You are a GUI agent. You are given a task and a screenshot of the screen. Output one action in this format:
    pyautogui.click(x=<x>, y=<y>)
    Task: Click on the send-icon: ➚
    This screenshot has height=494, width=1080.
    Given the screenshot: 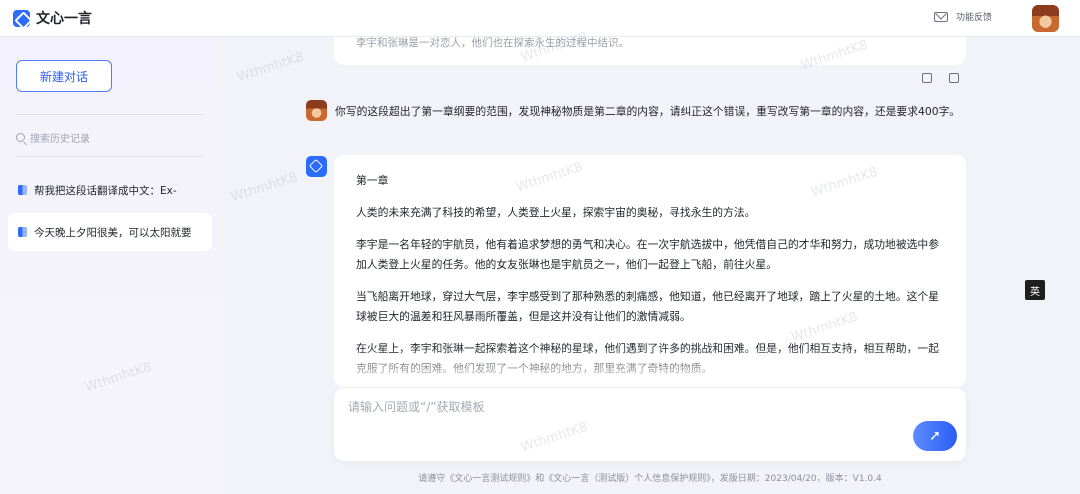 What is the action you would take?
    pyautogui.click(x=935, y=436)
    